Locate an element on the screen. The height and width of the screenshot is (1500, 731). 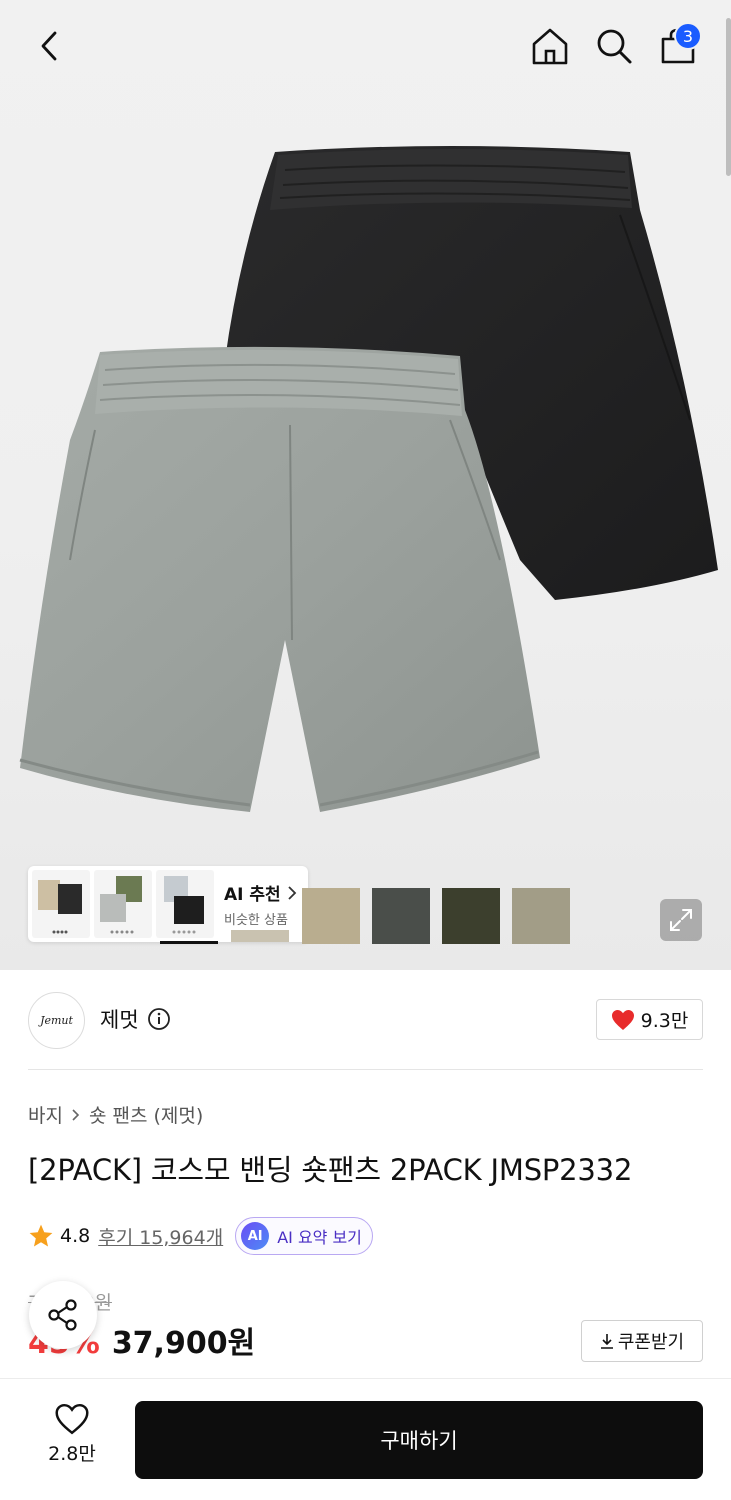
brand-logo: Jemut is located at coordinates (56, 1020).